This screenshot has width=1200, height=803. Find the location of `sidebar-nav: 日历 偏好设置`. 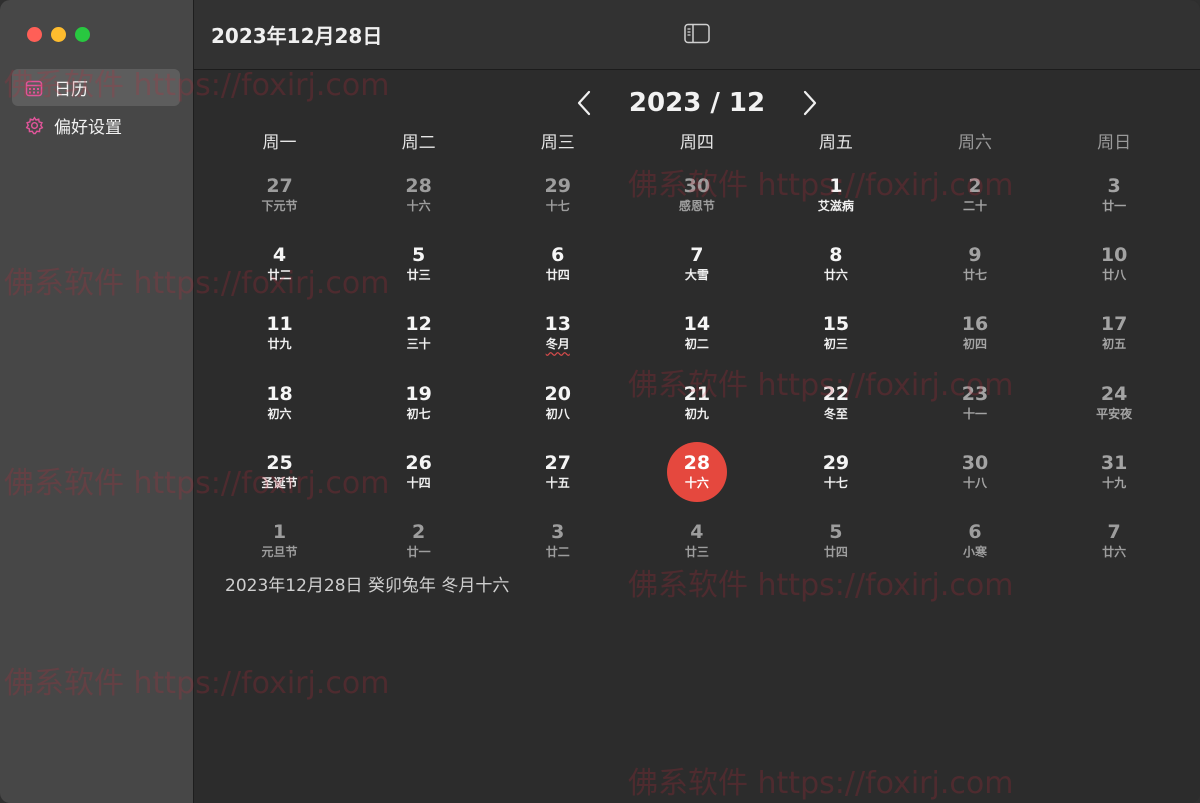

sidebar-nav: 日历 偏好设置 is located at coordinates (96, 107).